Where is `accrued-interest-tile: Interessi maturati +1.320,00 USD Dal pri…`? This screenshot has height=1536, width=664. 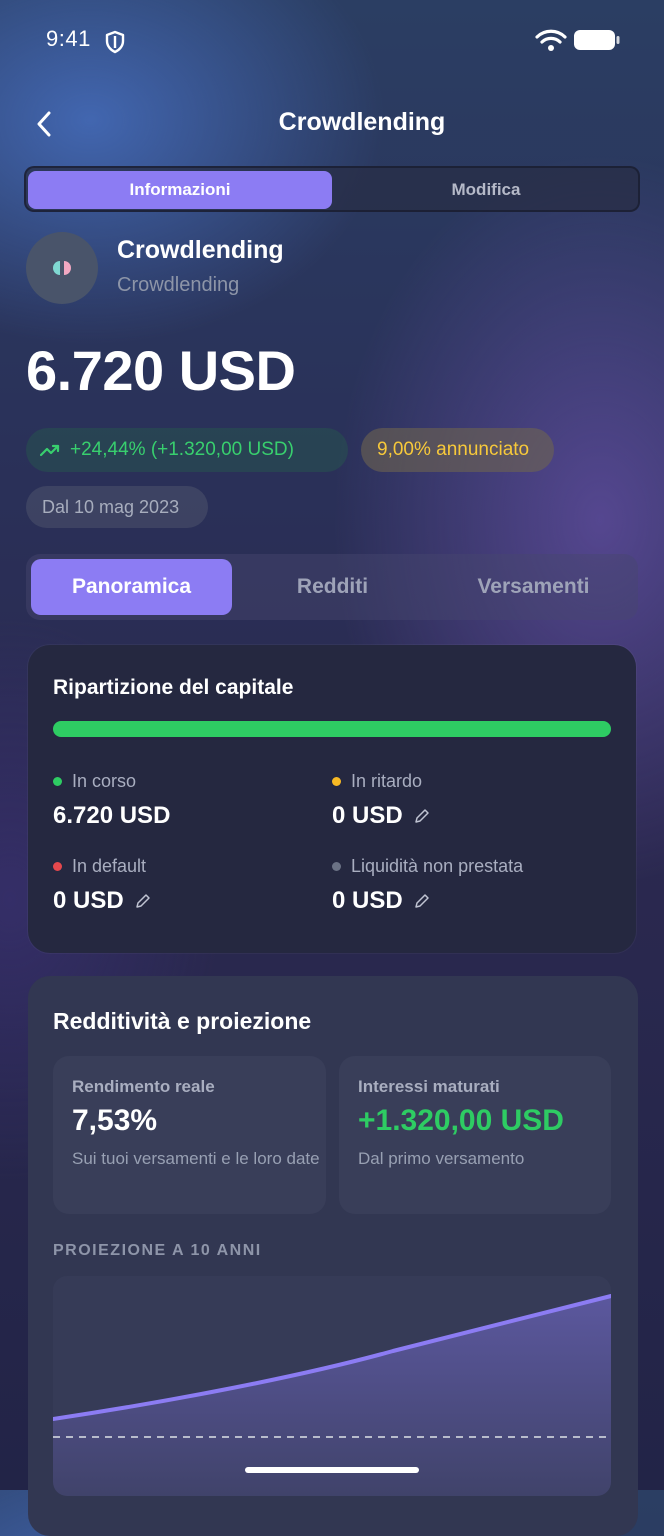
accrued-interest-tile: Interessi maturati +1.320,00 USD Dal pri… is located at coordinates (475, 1135).